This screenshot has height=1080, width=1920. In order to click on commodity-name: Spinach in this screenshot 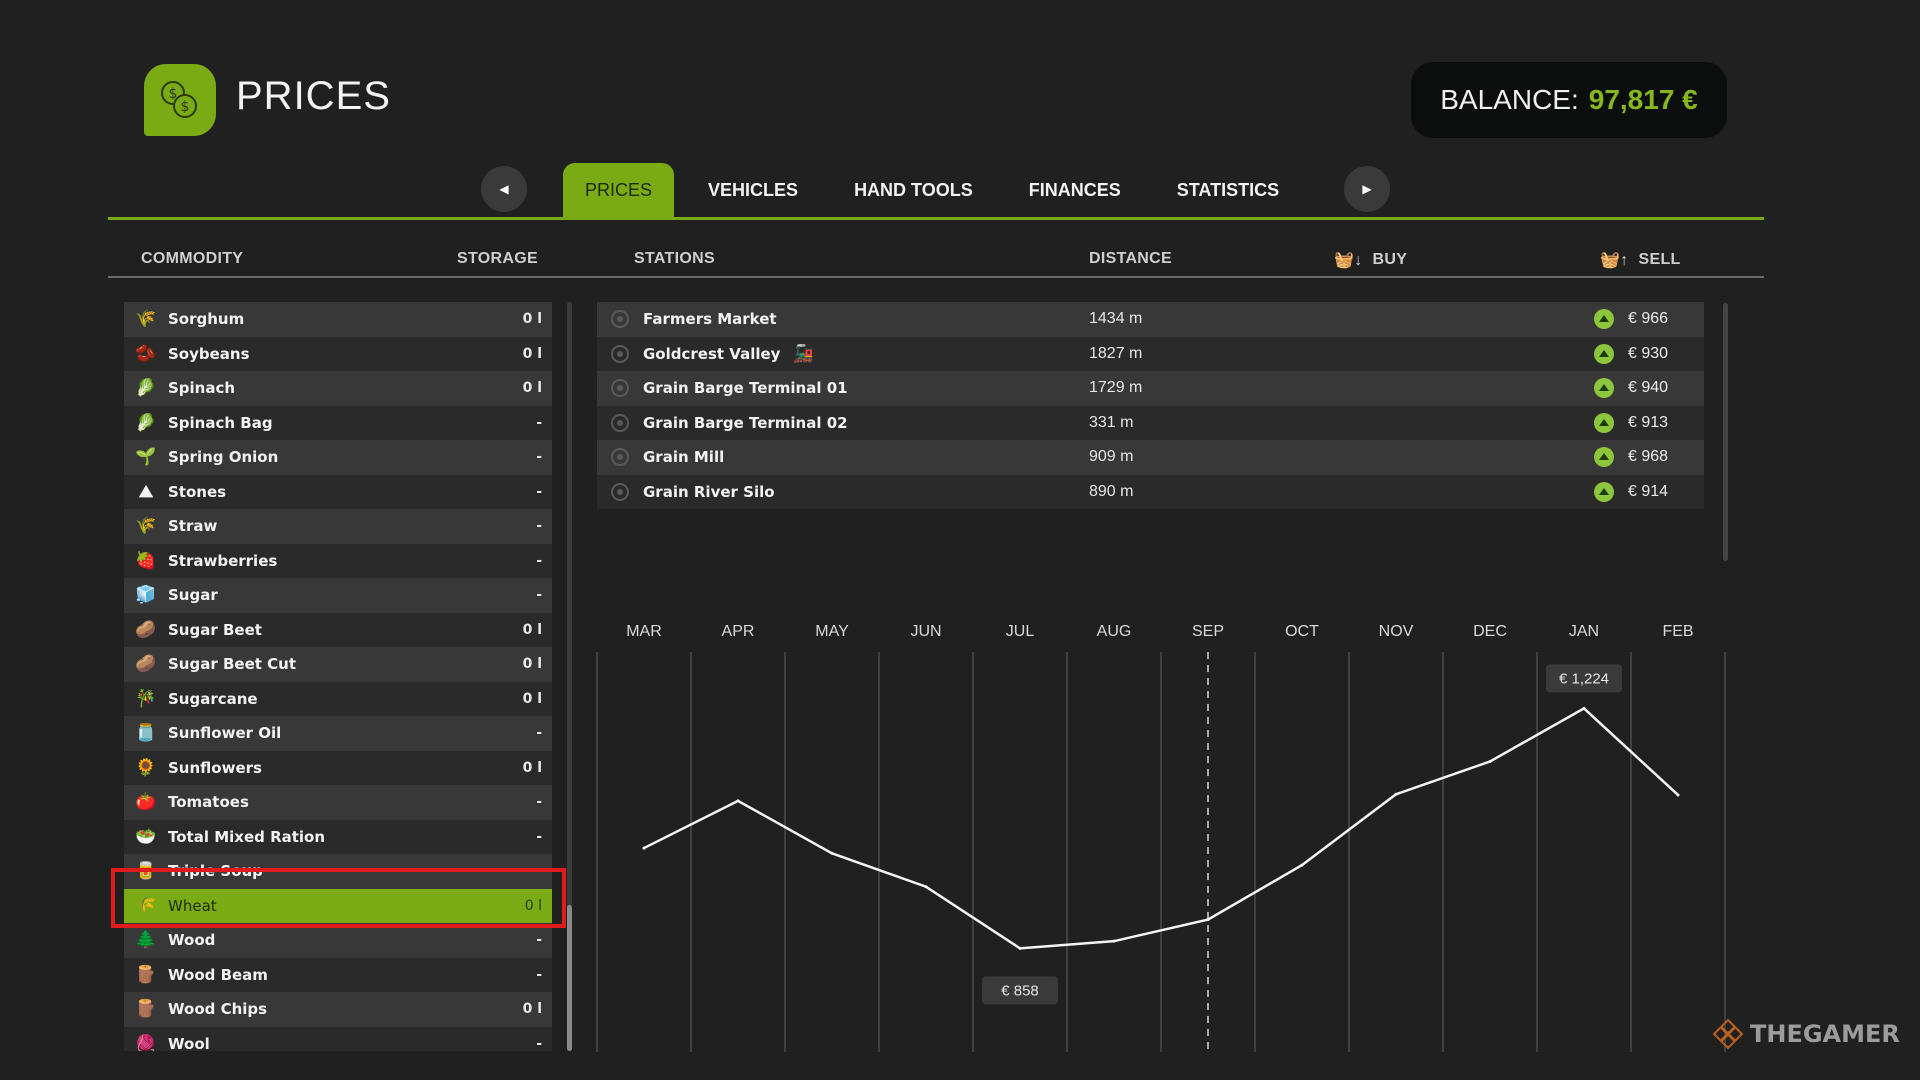, I will do `click(202, 388)`.